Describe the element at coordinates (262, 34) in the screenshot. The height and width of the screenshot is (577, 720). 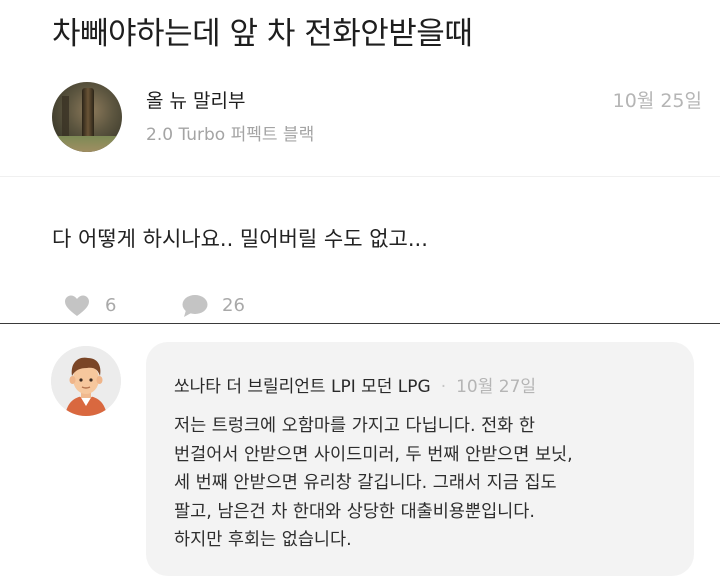
I see `post-title: 차빼야하는데 앞 차 전화안받을때` at that location.